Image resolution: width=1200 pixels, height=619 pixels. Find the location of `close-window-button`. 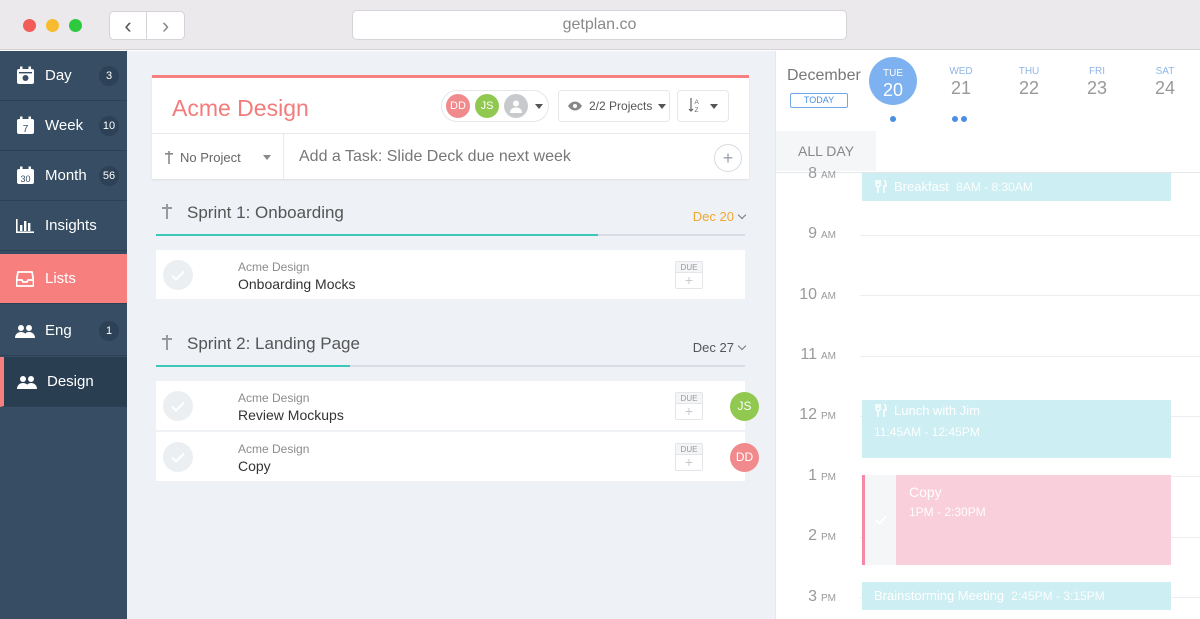

close-window-button is located at coordinates (29, 25).